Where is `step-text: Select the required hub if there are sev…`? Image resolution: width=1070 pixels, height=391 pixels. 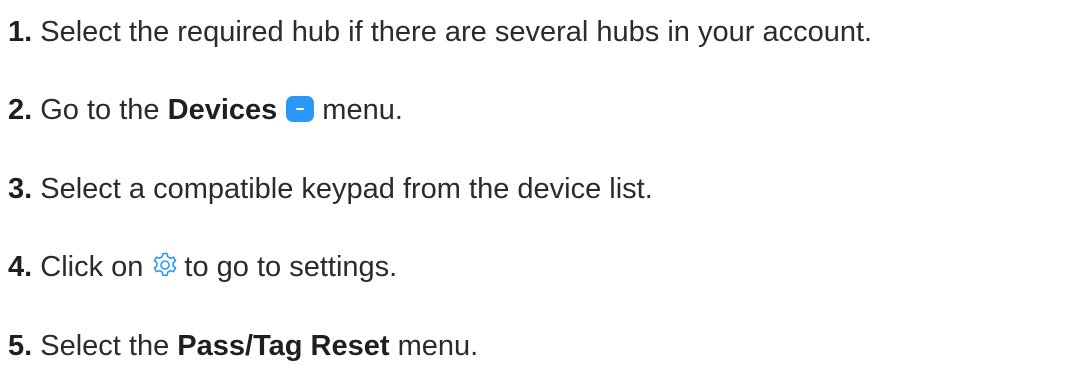
step-text: Select the required hub if there are sev… is located at coordinates (456, 32).